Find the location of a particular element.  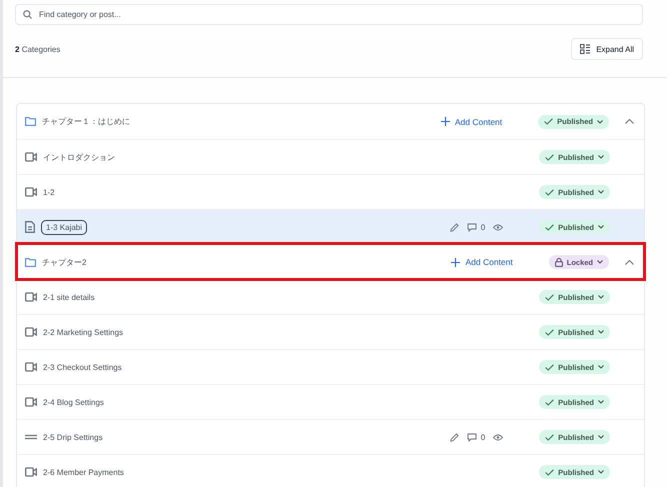

post-title: 1-3 Kajabi is located at coordinates (64, 227).